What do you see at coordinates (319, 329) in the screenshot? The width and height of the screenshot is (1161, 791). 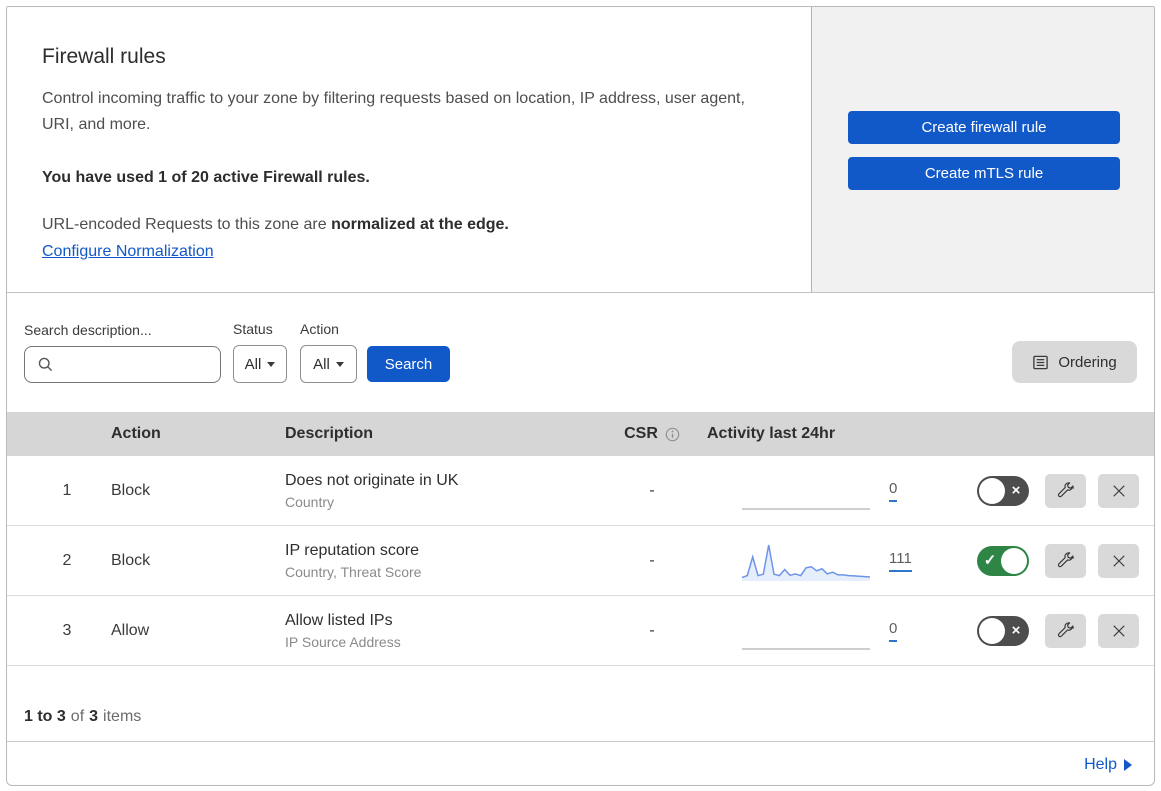 I see `action-filter-label: Action` at bounding box center [319, 329].